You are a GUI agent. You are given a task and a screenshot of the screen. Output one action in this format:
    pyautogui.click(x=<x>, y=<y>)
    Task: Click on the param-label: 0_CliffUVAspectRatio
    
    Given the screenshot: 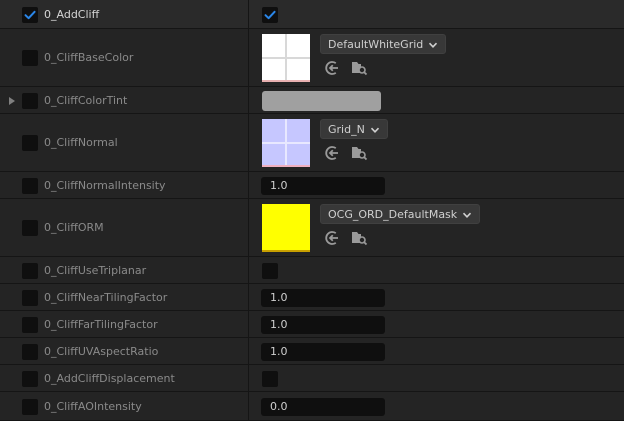 What is the action you would take?
    pyautogui.click(x=101, y=351)
    